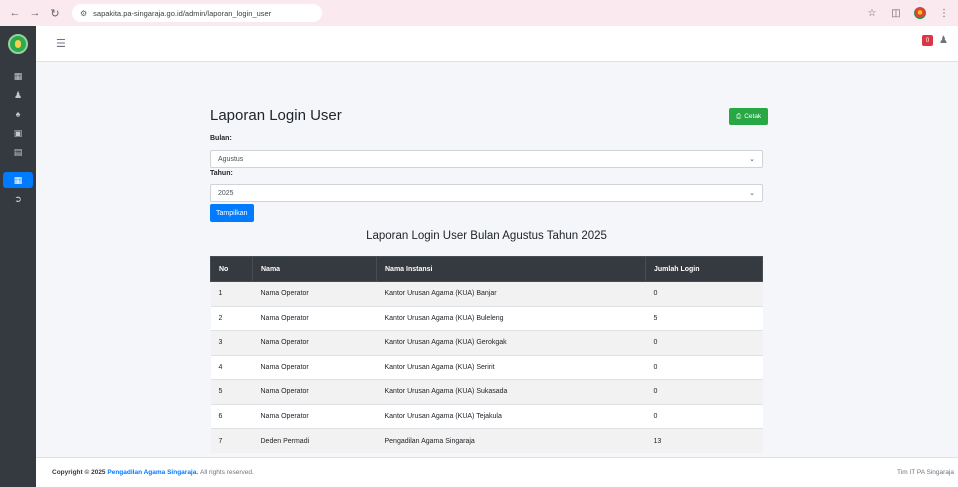 The width and height of the screenshot is (958, 487). Describe the element at coordinates (276, 115) in the screenshot. I see `page-title: Laporan Login User` at that location.